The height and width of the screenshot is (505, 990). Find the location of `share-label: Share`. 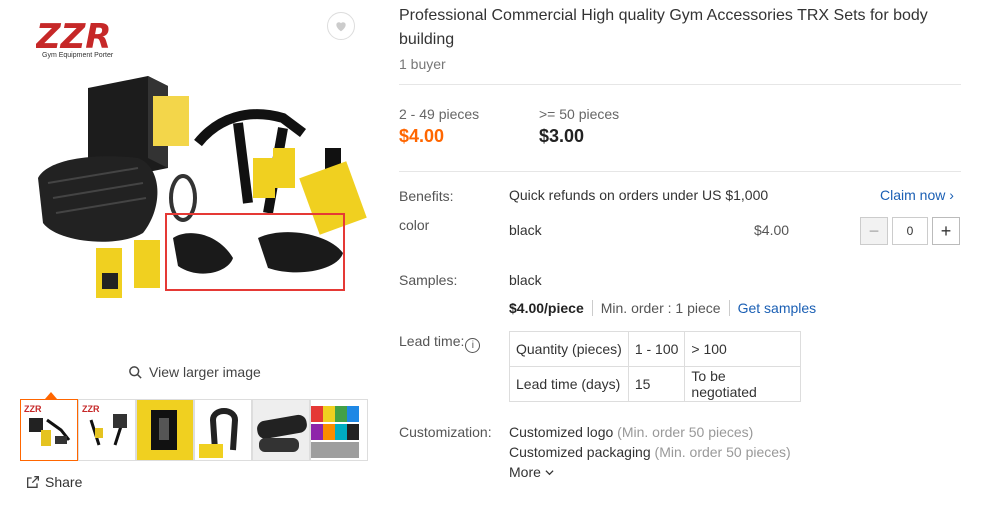

share-label: Share is located at coordinates (64, 482).